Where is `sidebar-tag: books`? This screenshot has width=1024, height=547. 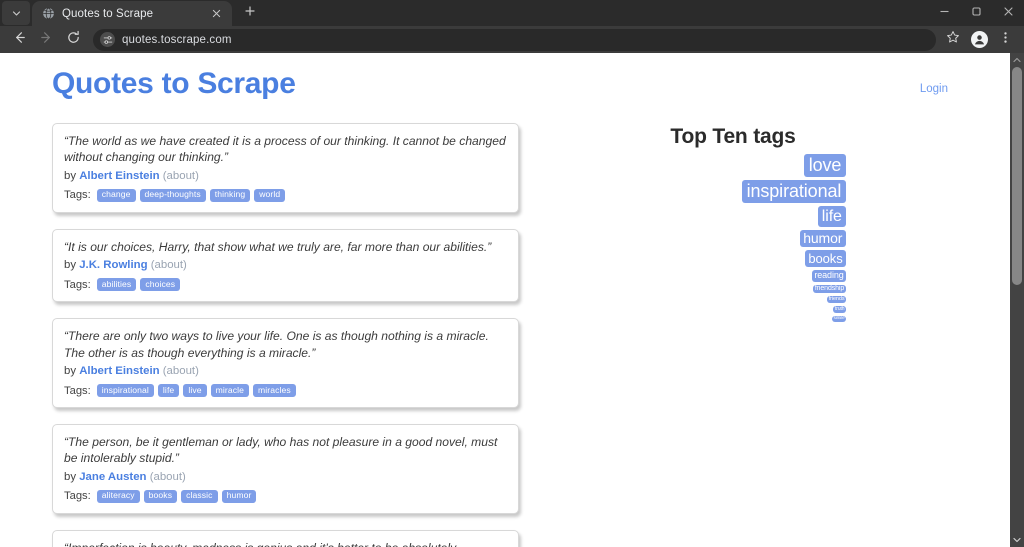 sidebar-tag: books is located at coordinates (825, 259).